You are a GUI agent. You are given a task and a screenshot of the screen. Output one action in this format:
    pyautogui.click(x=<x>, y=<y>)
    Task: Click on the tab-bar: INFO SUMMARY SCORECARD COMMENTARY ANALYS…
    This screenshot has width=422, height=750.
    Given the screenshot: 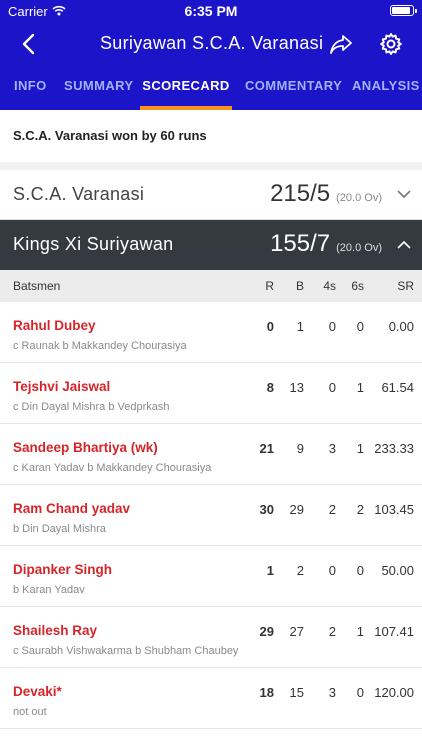 What is the action you would take?
    pyautogui.click(x=211, y=88)
    